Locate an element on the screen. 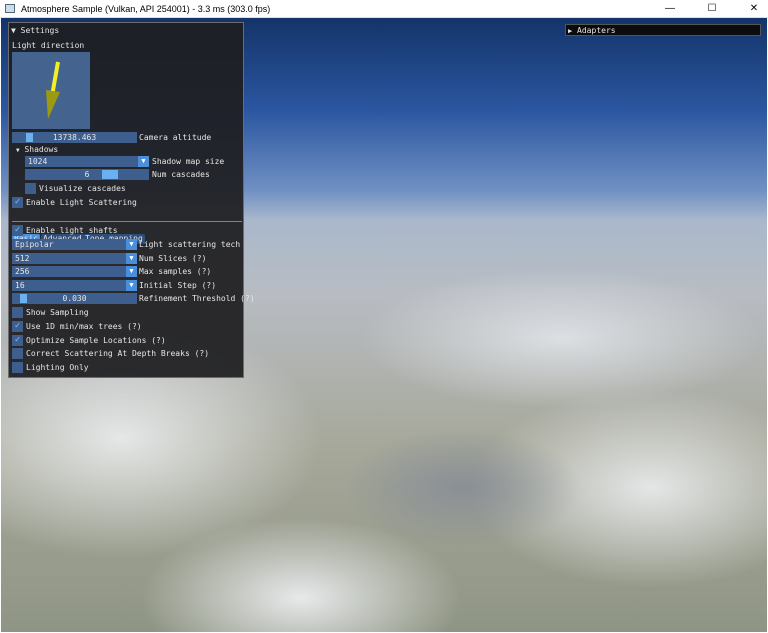  enable-light-scattering-checkbox: ✓ is located at coordinates (17, 202).